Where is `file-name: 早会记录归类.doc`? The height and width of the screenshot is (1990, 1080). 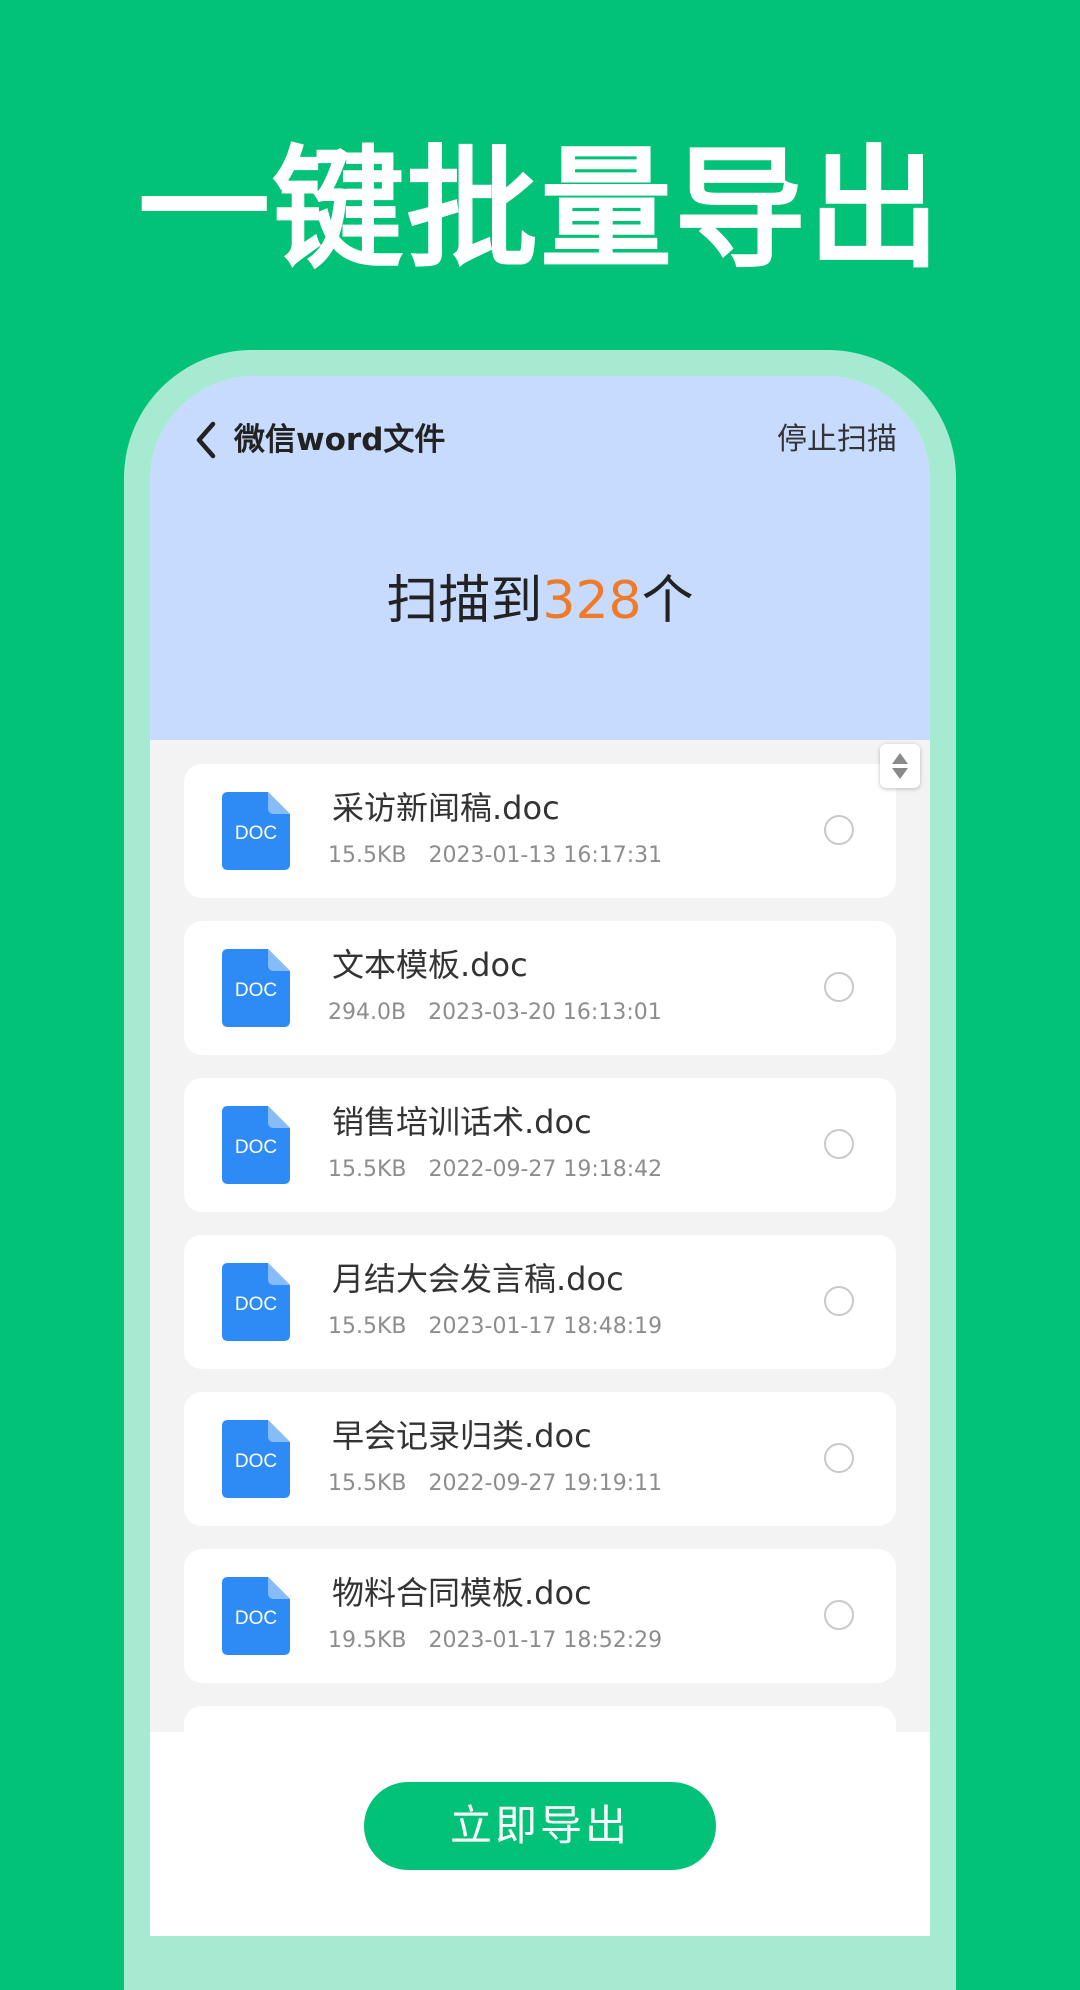
file-name: 早会记录归类.doc is located at coordinates (462, 1436).